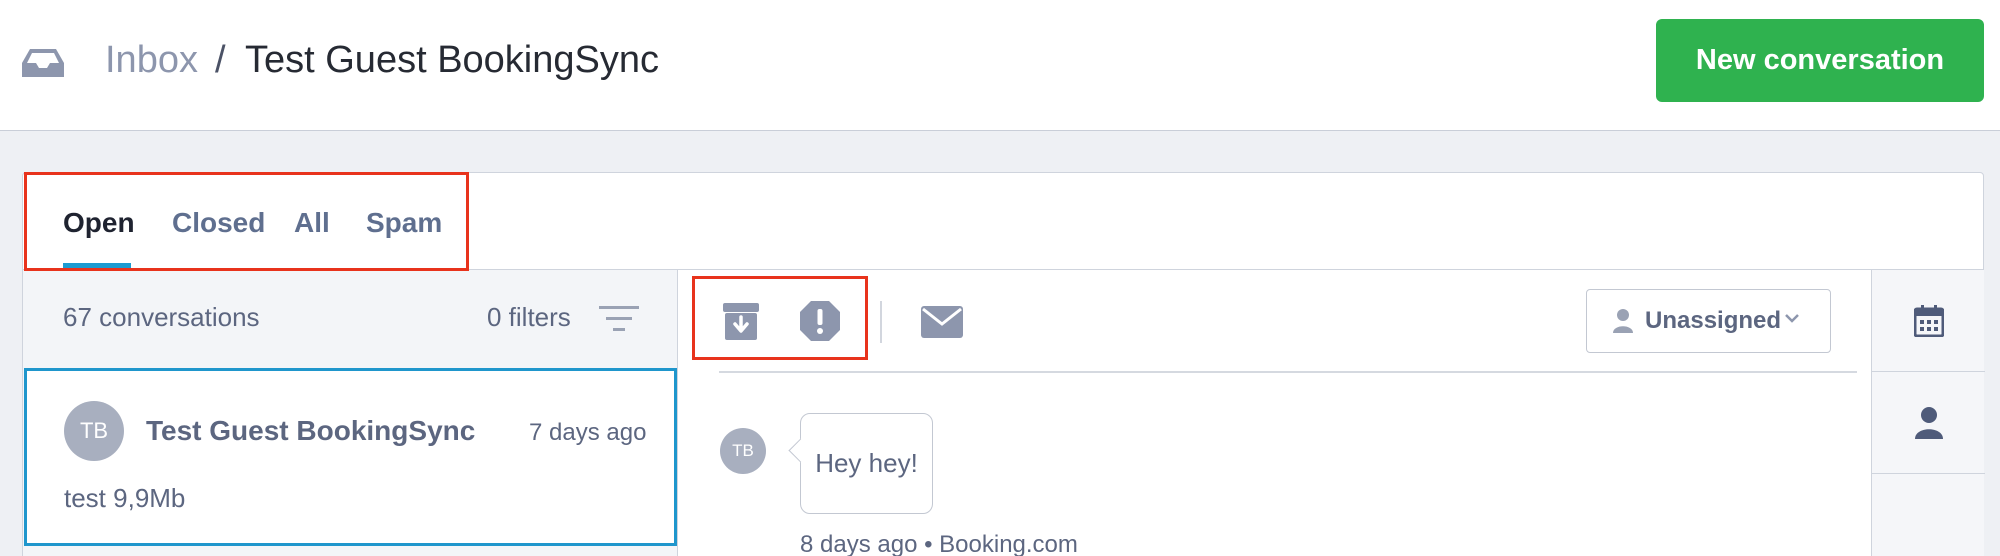  Describe the element at coordinates (246, 221) in the screenshot. I see `tabs-highlight-box` at that location.